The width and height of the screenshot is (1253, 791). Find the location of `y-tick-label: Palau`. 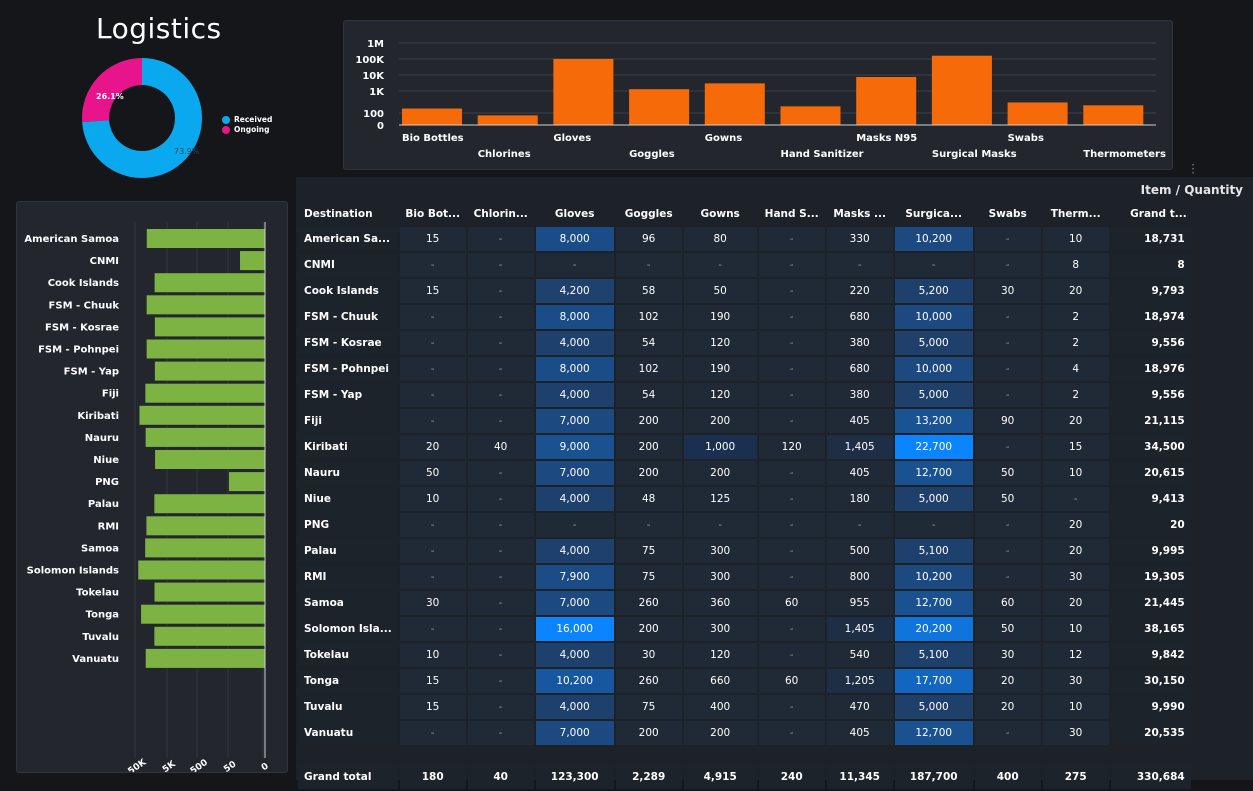

y-tick-label: Palau is located at coordinates (103, 504).